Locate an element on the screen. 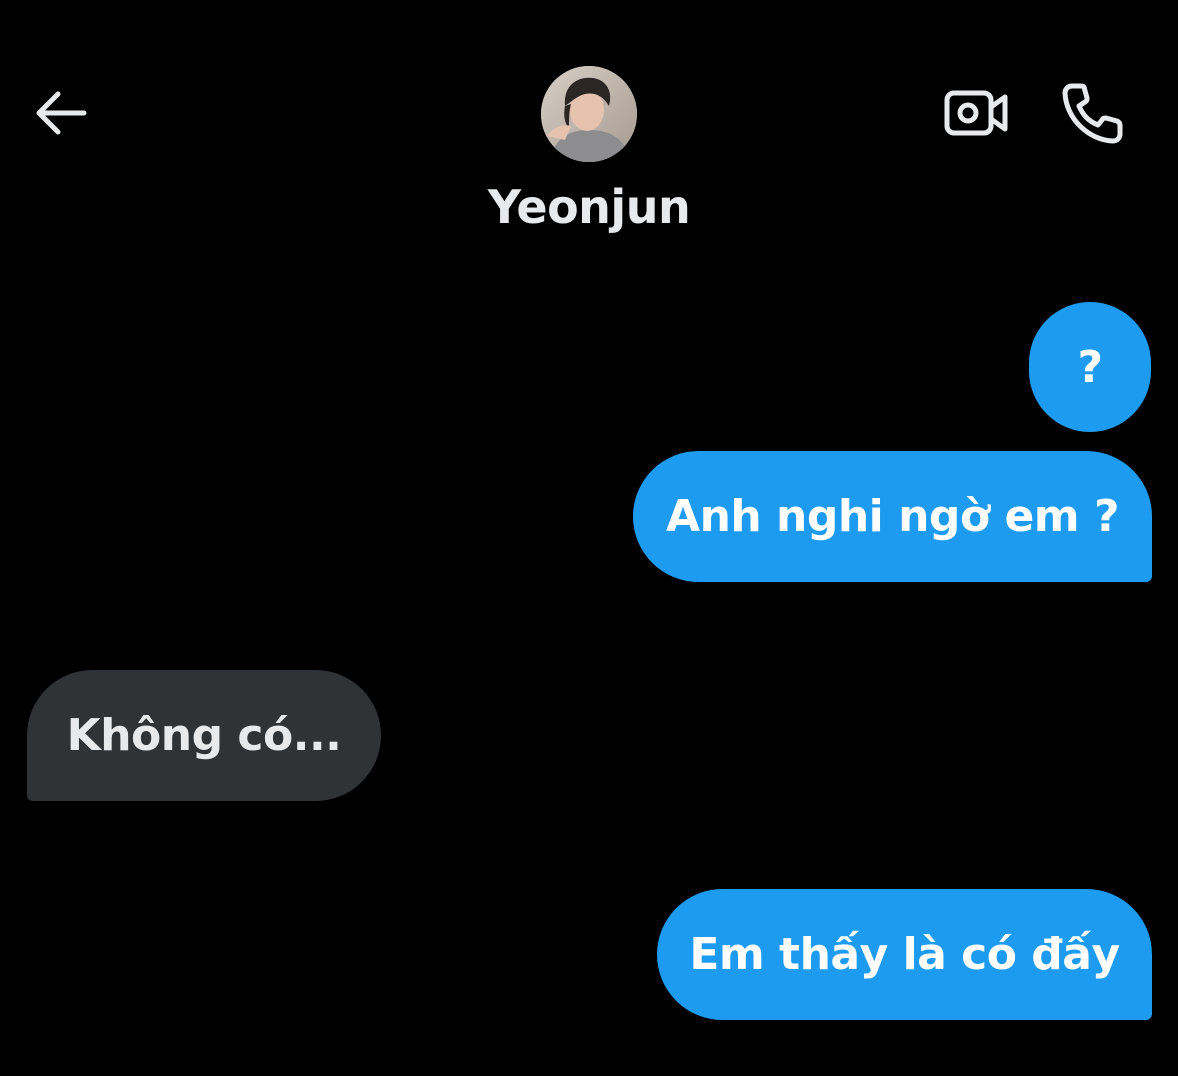 The height and width of the screenshot is (1076, 1178). message-text: Anh nghi ngờ em ? is located at coordinates (892, 516).